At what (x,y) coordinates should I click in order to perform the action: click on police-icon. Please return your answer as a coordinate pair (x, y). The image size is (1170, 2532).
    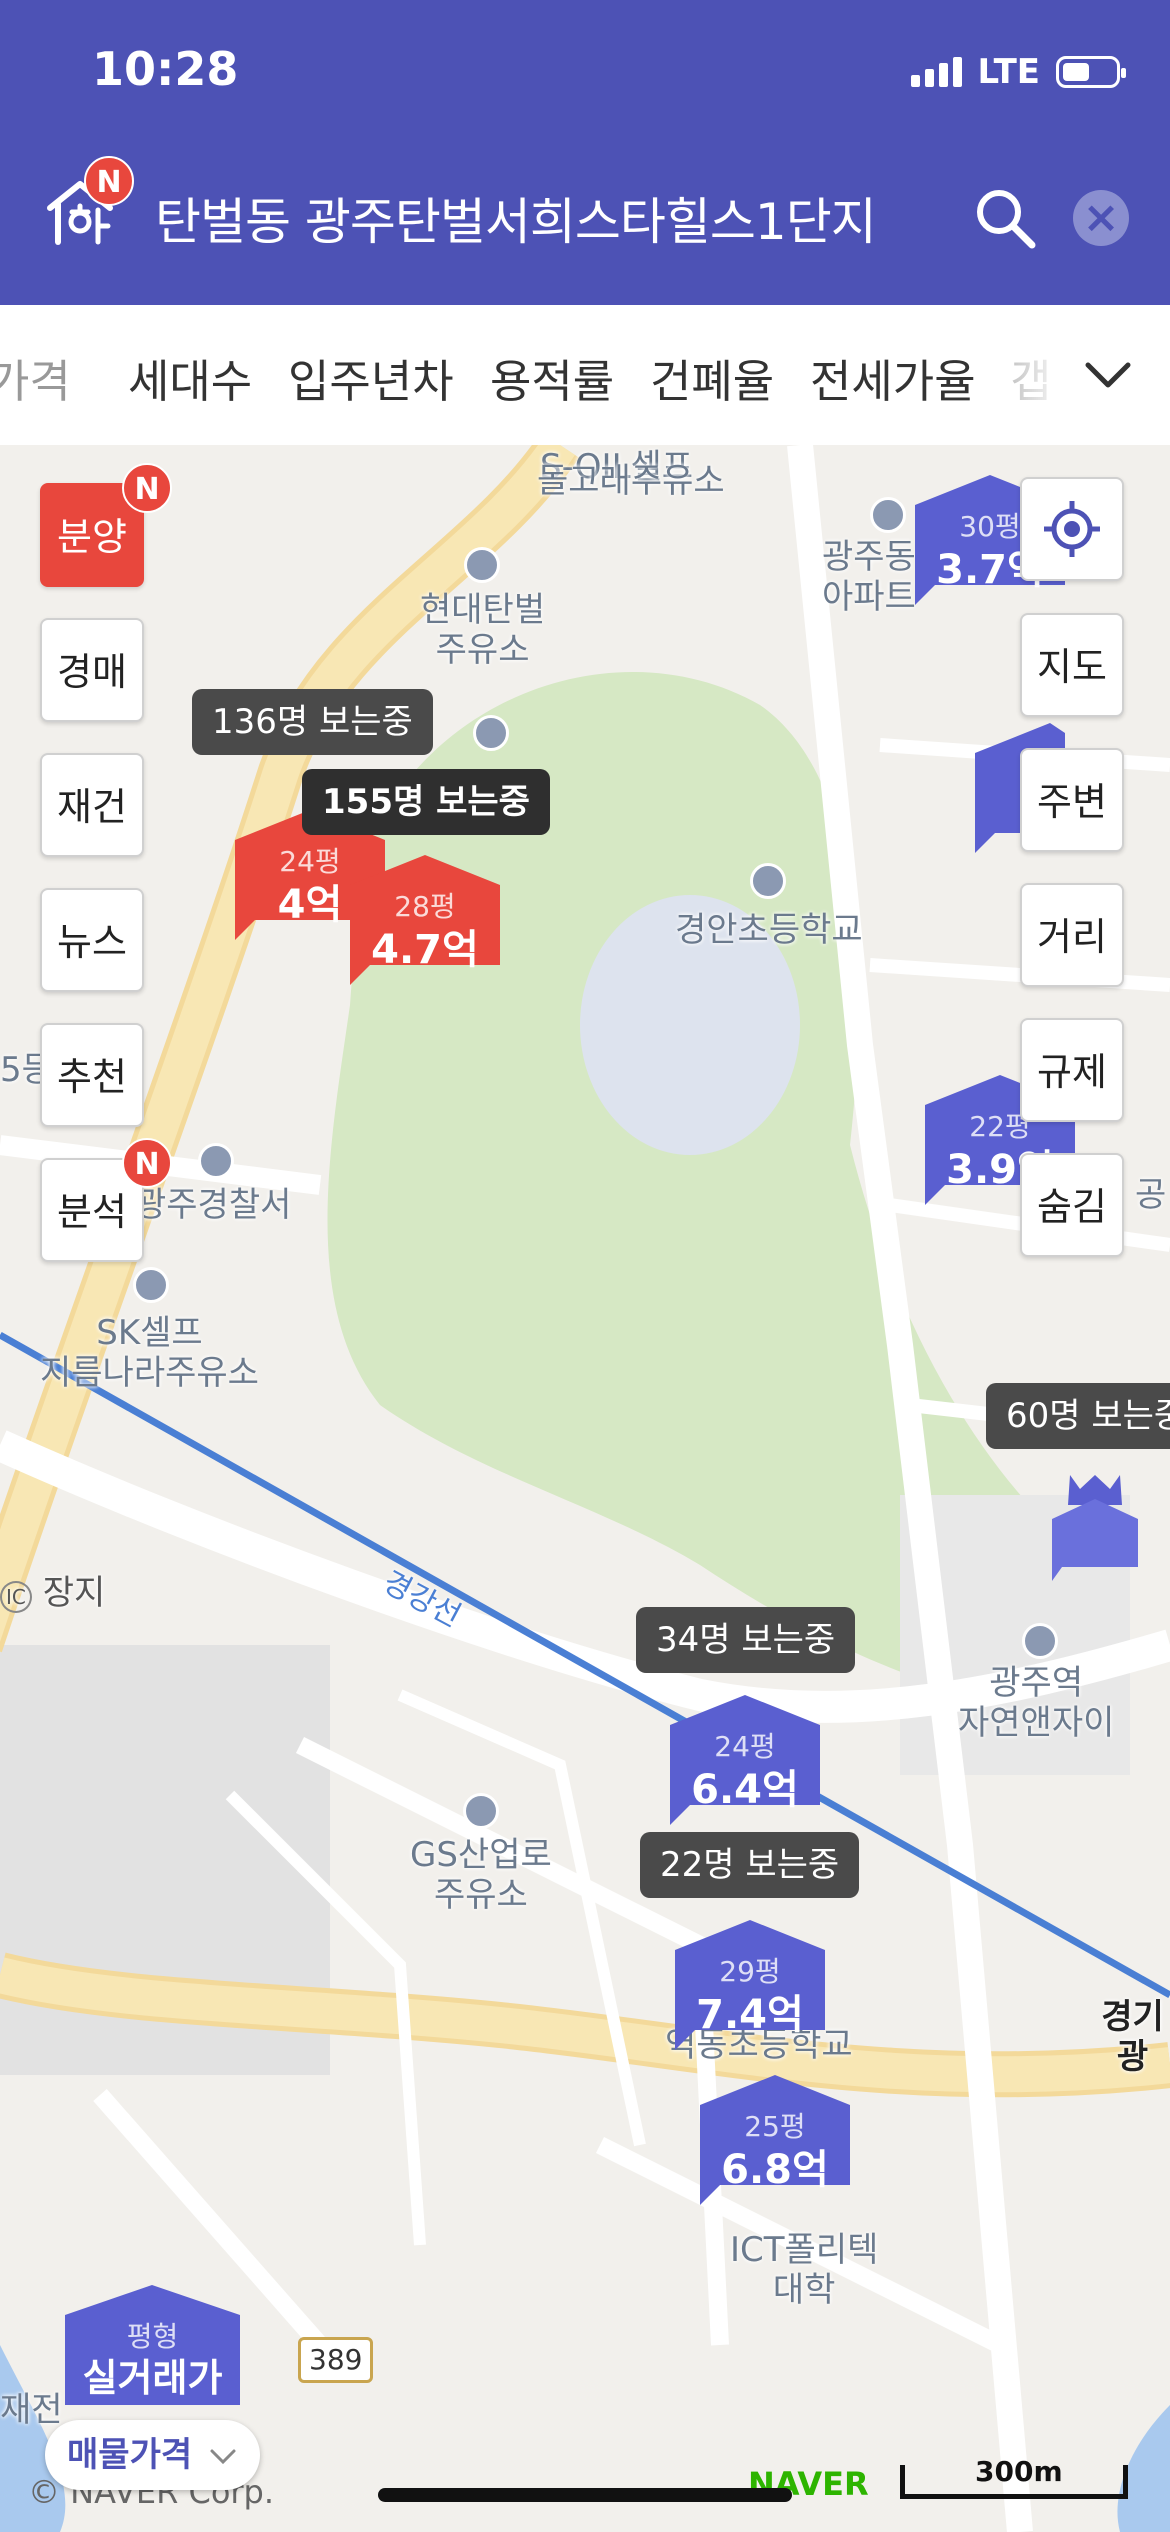
    Looking at the image, I should click on (216, 1161).